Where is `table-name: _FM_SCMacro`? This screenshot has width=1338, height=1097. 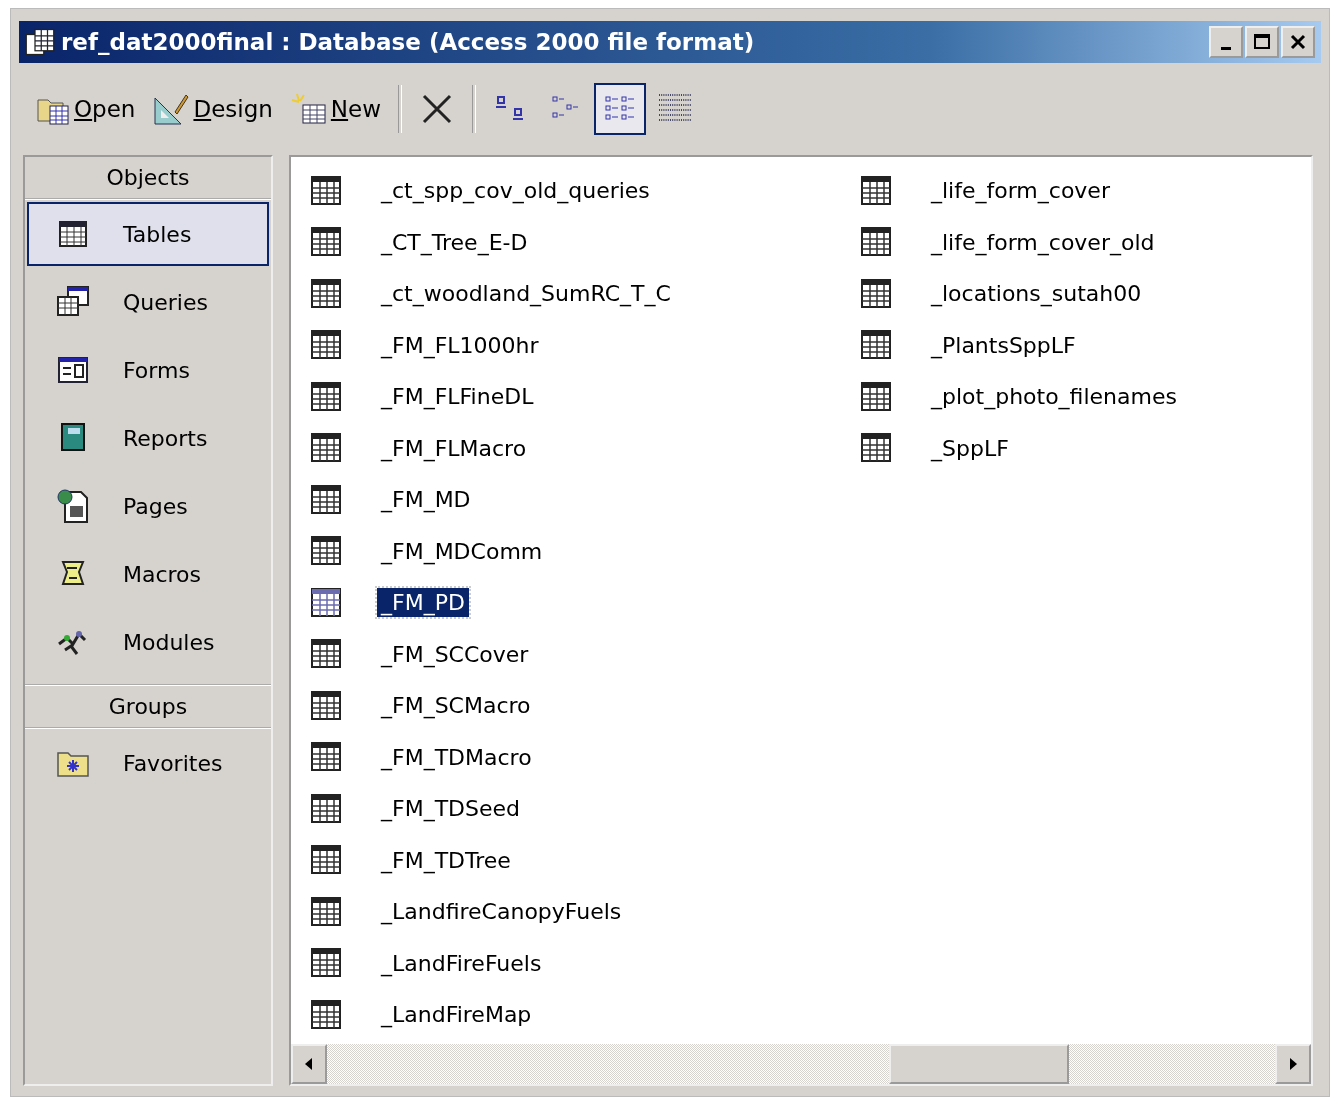
table-name: _FM_SCMacro is located at coordinates (456, 706).